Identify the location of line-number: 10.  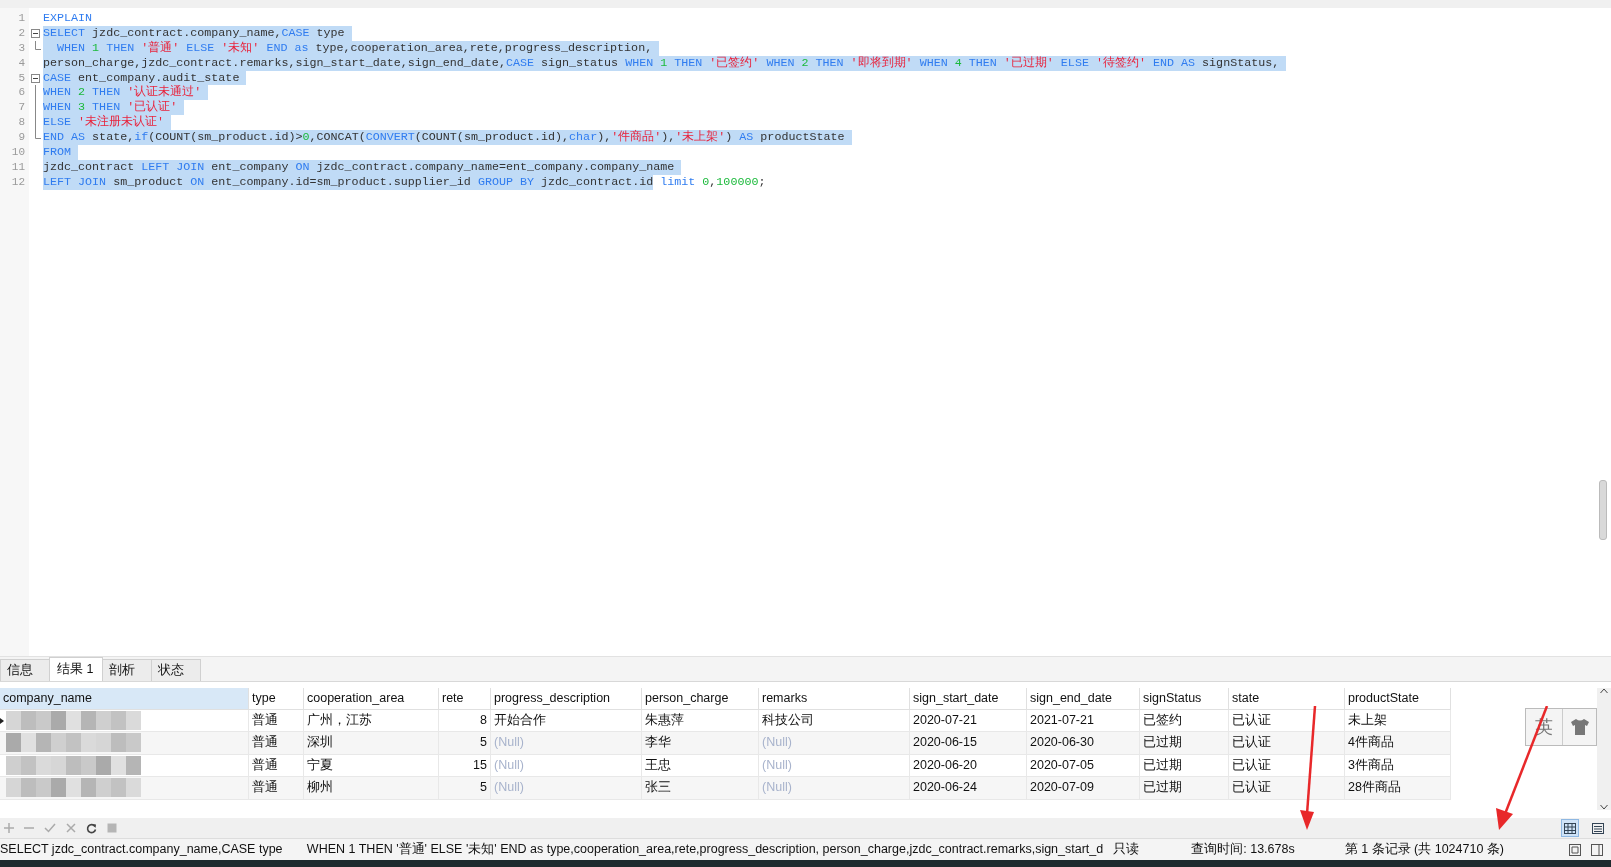
(18, 152).